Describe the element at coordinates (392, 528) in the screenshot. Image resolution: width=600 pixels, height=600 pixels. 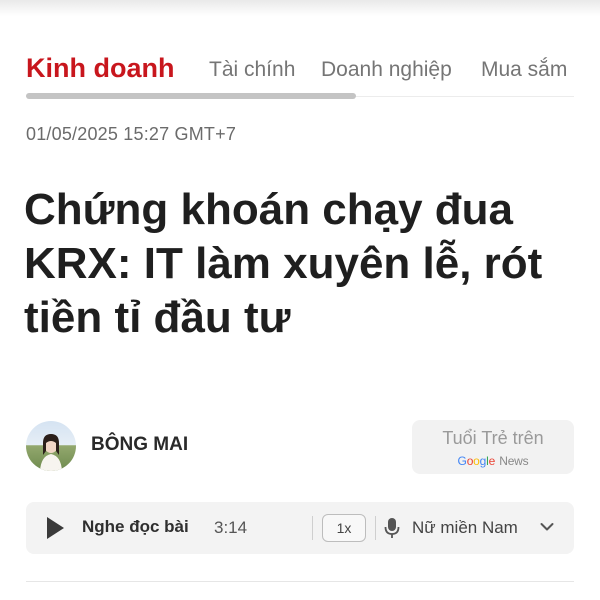
I see `mic-icon` at that location.